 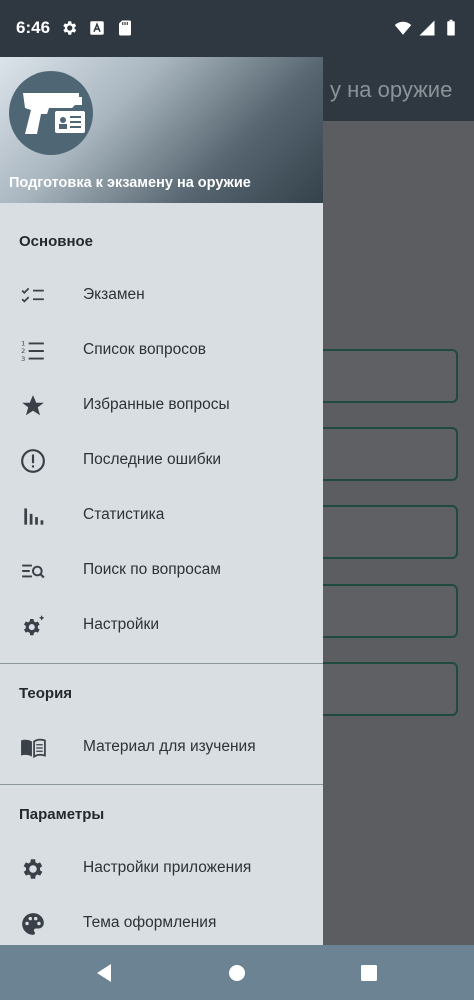 I want to click on drawer-item-label: Экзамен, so click(x=114, y=294).